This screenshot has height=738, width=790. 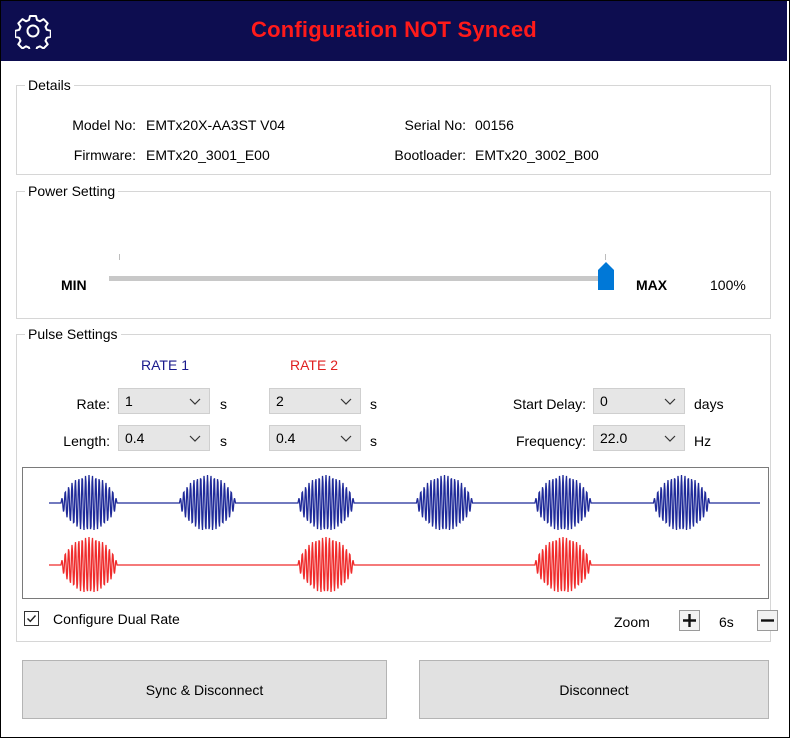 I want to click on sync-status-title: Configuration NOT Synced, so click(x=394, y=29).